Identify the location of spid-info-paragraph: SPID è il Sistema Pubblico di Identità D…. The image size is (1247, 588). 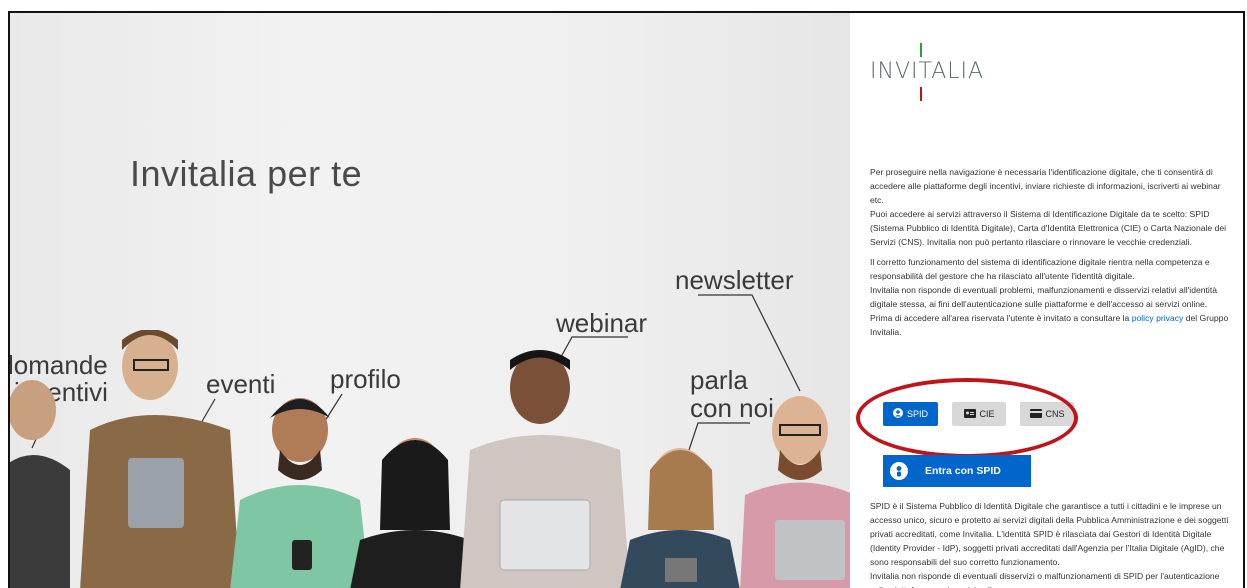
(1049, 534).